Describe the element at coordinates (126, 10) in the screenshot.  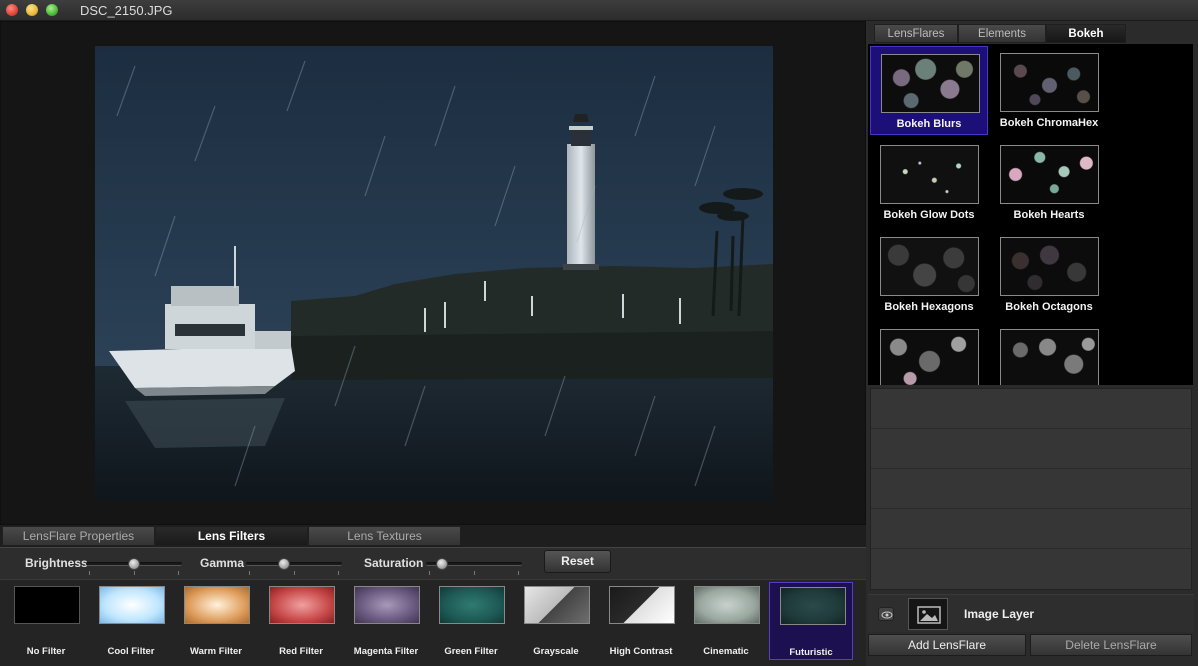
I see `window-title: DSC_2150.JPG` at that location.